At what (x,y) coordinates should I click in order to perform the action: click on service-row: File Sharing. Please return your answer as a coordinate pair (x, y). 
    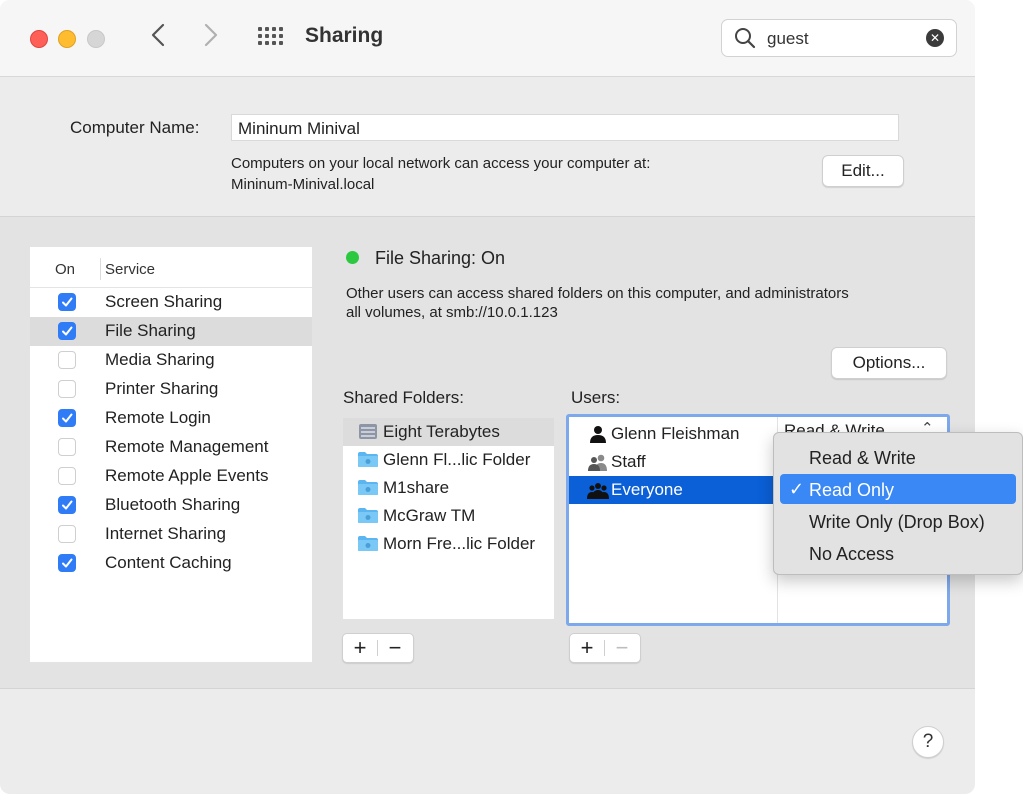
    Looking at the image, I should click on (171, 331).